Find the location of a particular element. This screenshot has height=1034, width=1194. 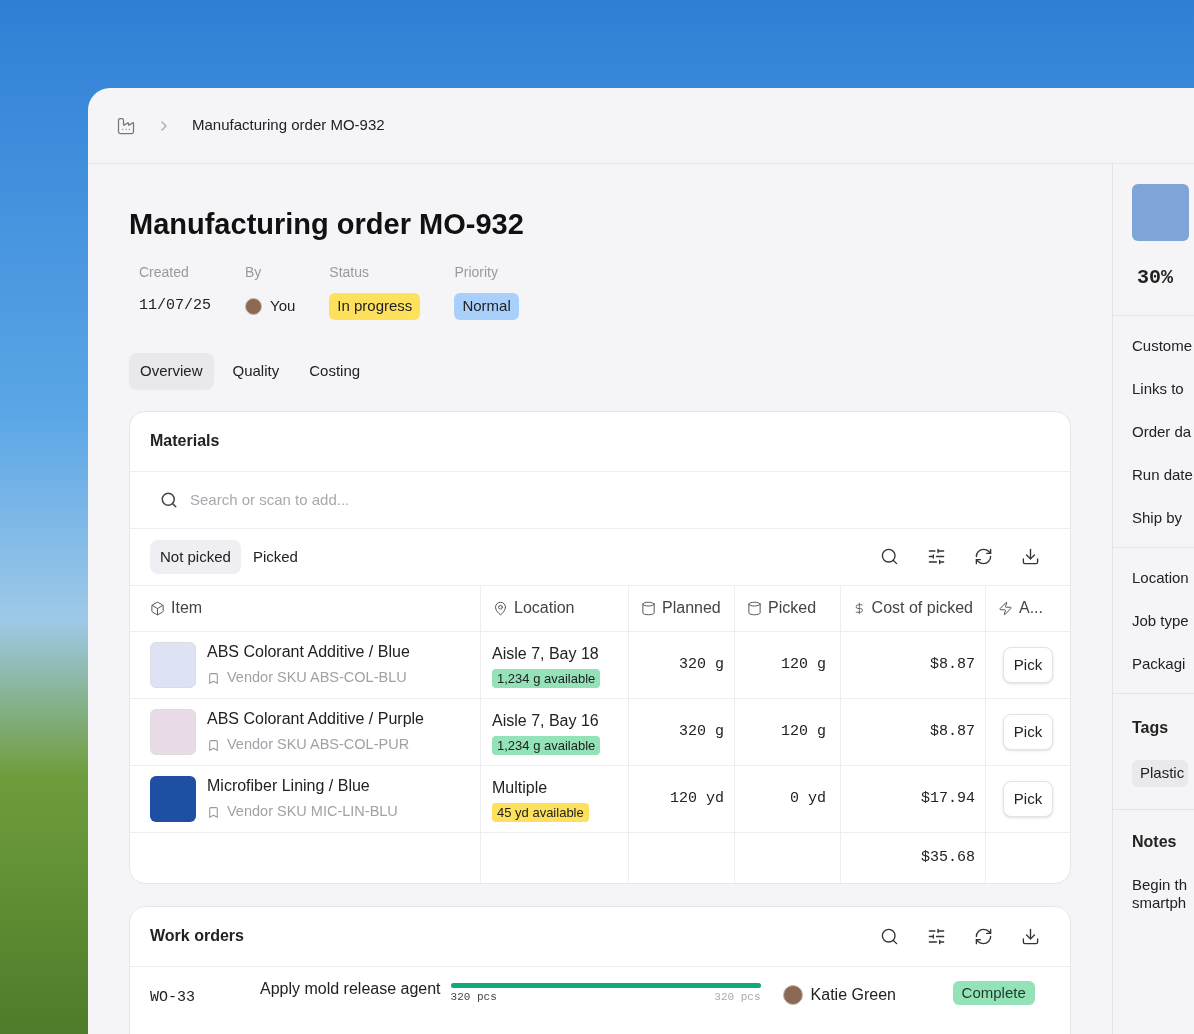

field-label: Packagi is located at coordinates (1159, 663).